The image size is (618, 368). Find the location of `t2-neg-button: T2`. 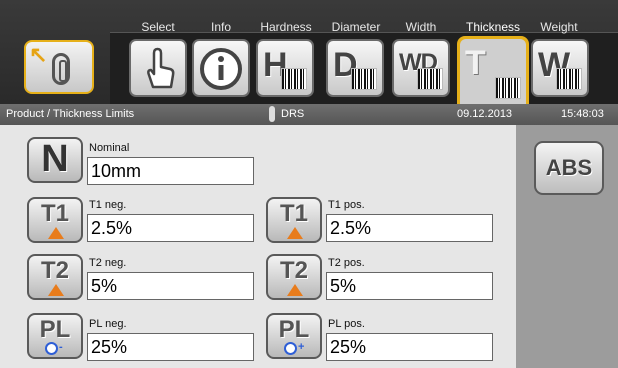

t2-neg-button: T2 is located at coordinates (55, 277).